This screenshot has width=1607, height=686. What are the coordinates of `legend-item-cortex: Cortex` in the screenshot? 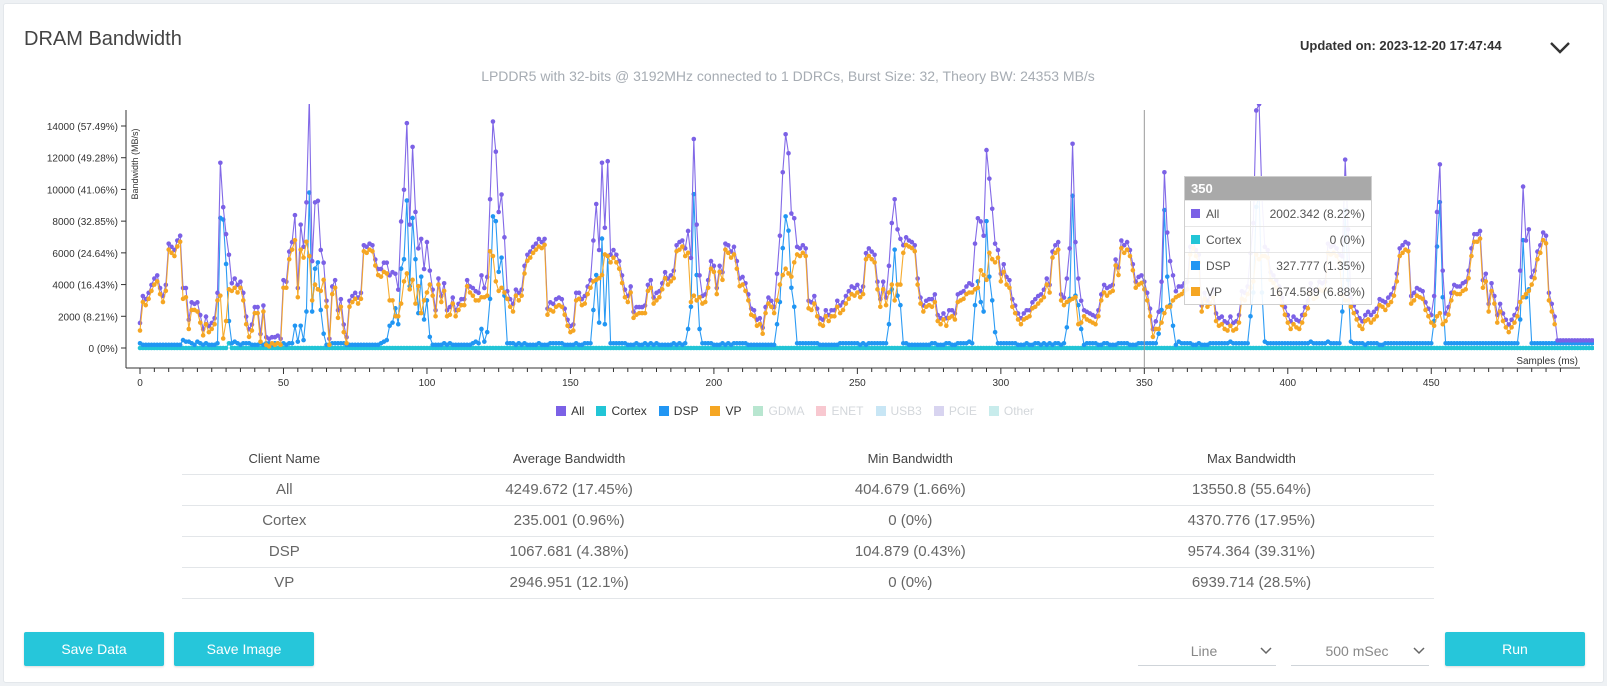 It's located at (621, 411).